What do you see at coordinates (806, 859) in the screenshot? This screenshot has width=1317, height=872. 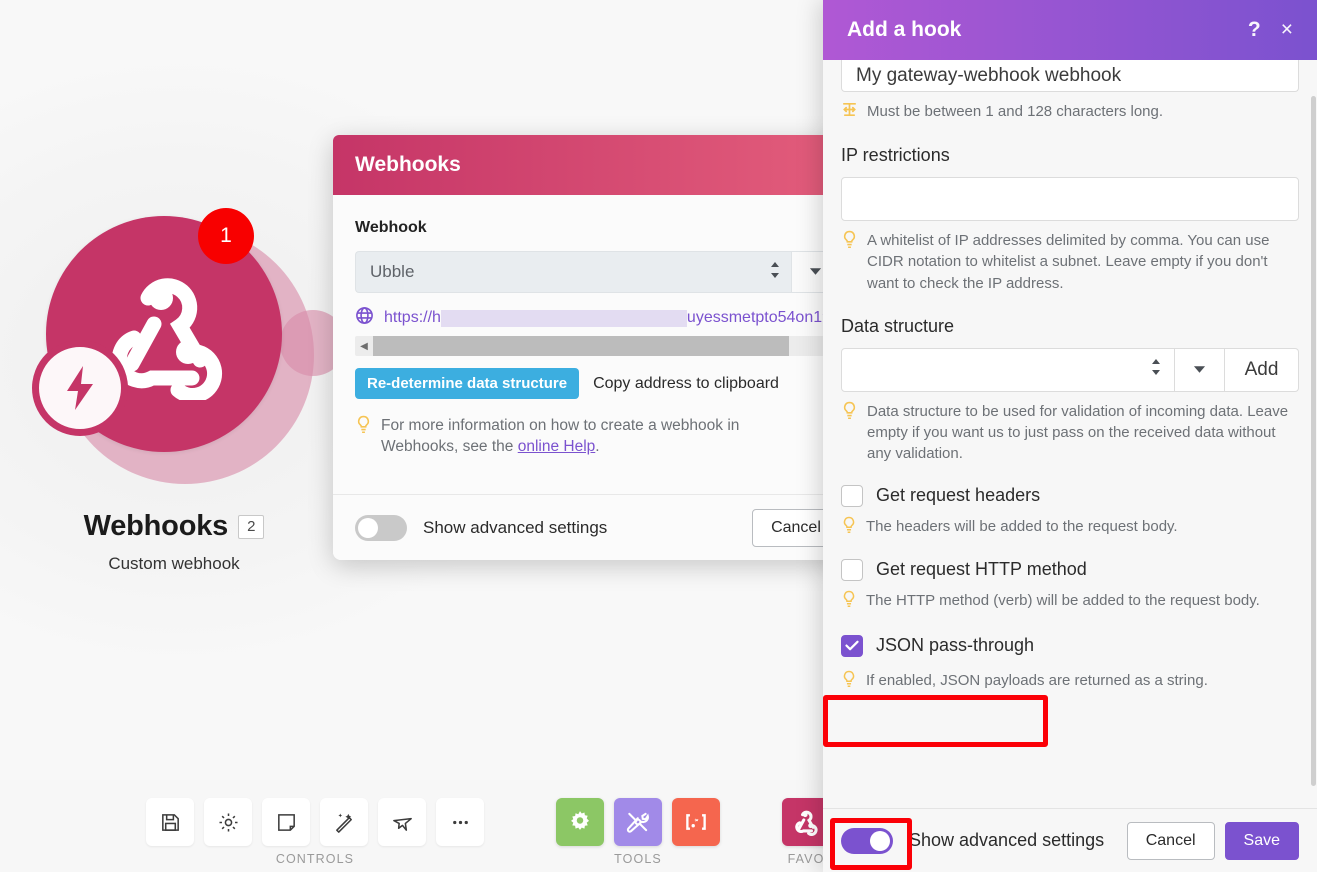 I see `toolbar-label-favorites: FAVO` at bounding box center [806, 859].